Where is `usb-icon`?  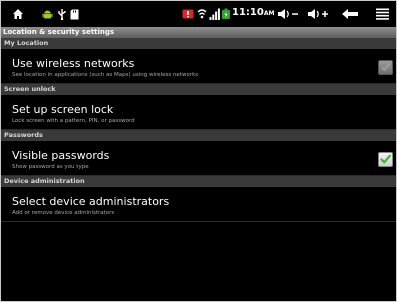
usb-icon is located at coordinates (62, 14).